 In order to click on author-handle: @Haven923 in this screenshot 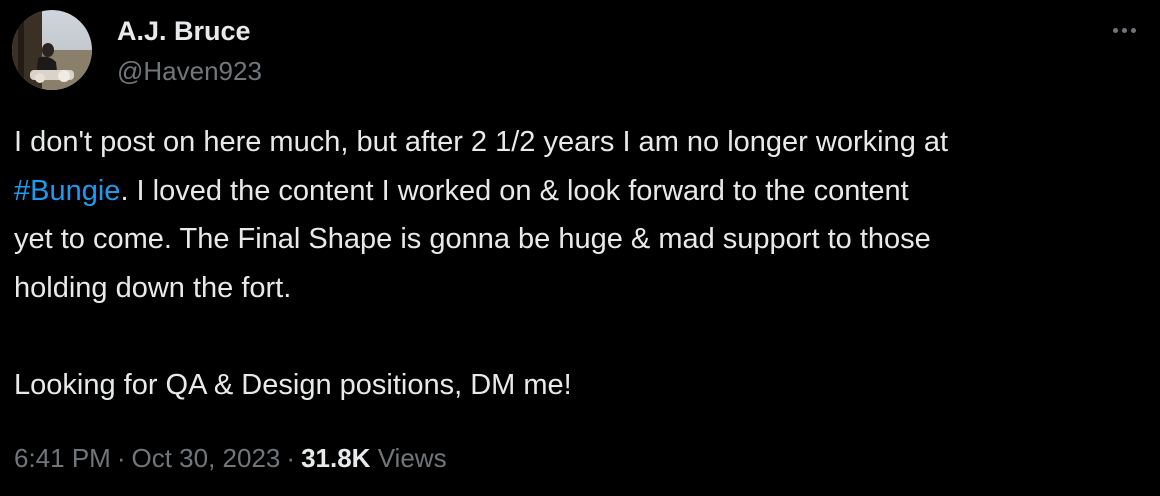, I will do `click(189, 71)`.